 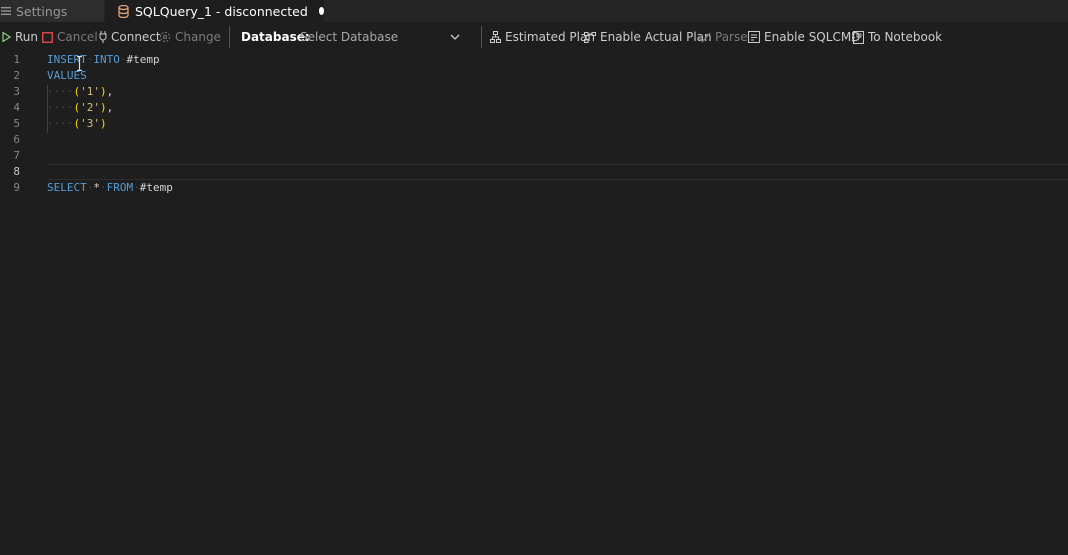 I want to click on code-line: 9 SELECT·*·FROM·#temp, so click(x=534, y=188).